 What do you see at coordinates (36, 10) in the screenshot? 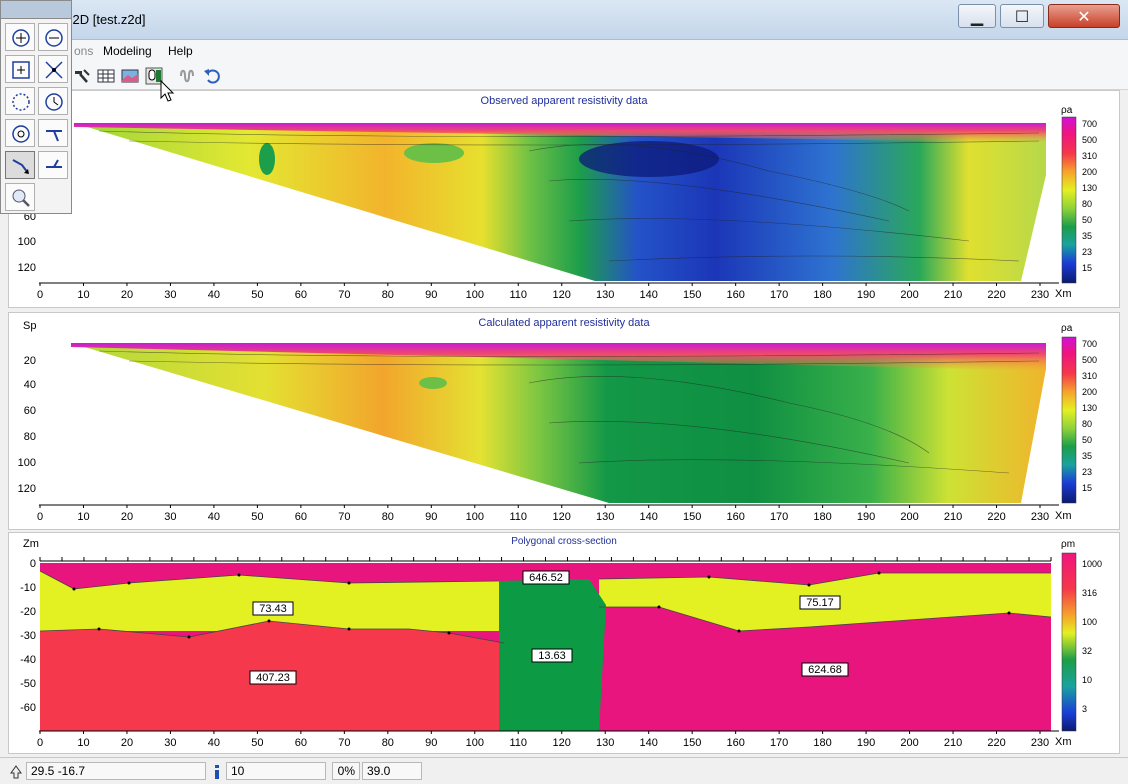
I see `palette-header` at bounding box center [36, 10].